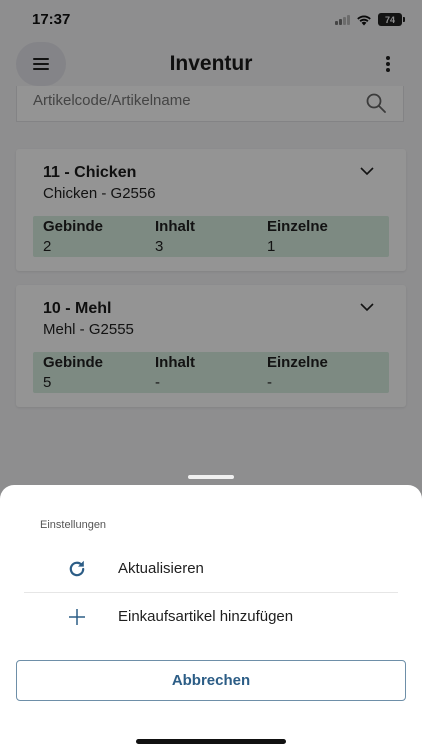 The height and width of the screenshot is (750, 422). Describe the element at coordinates (77, 569) in the screenshot. I see `refresh-icon` at that location.